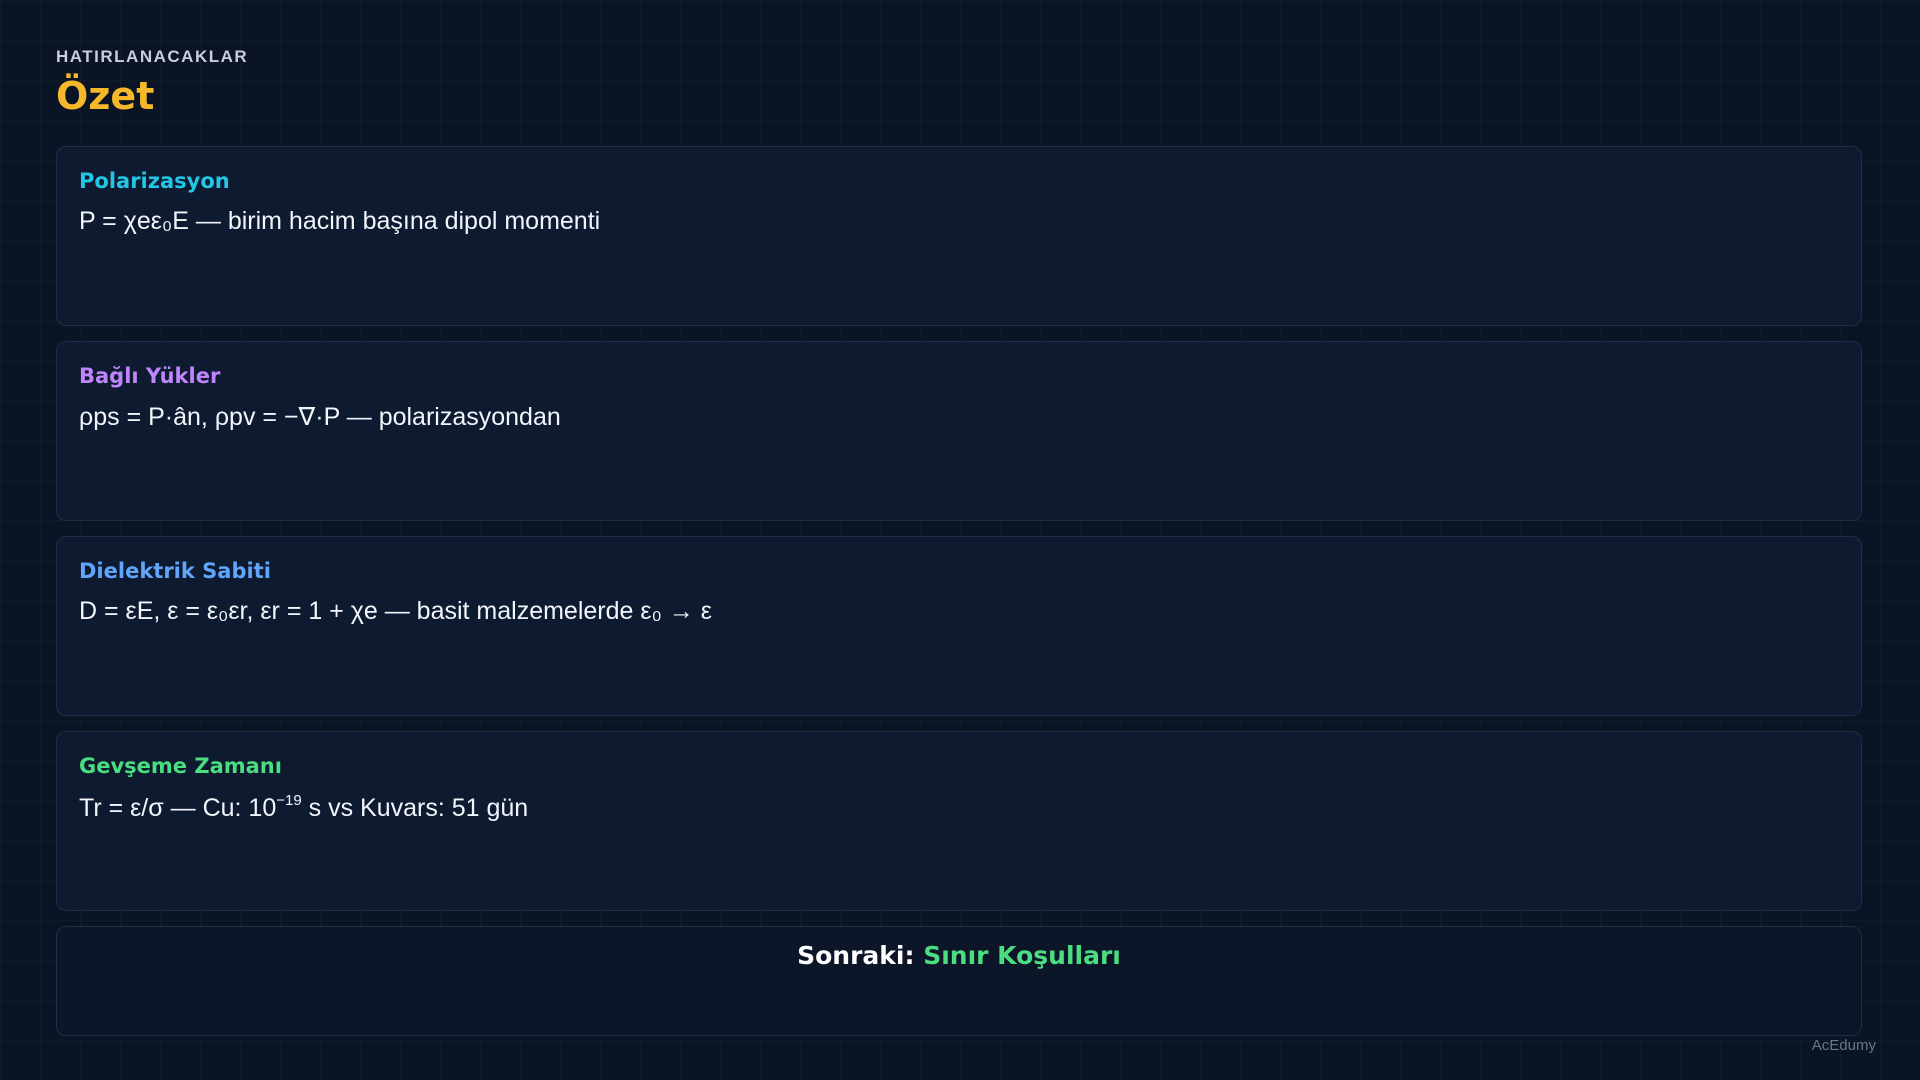 The width and height of the screenshot is (1920, 1080). Describe the element at coordinates (959, 981) in the screenshot. I see `next-topic-card: Sonraki: Sınır Koşulları` at that location.